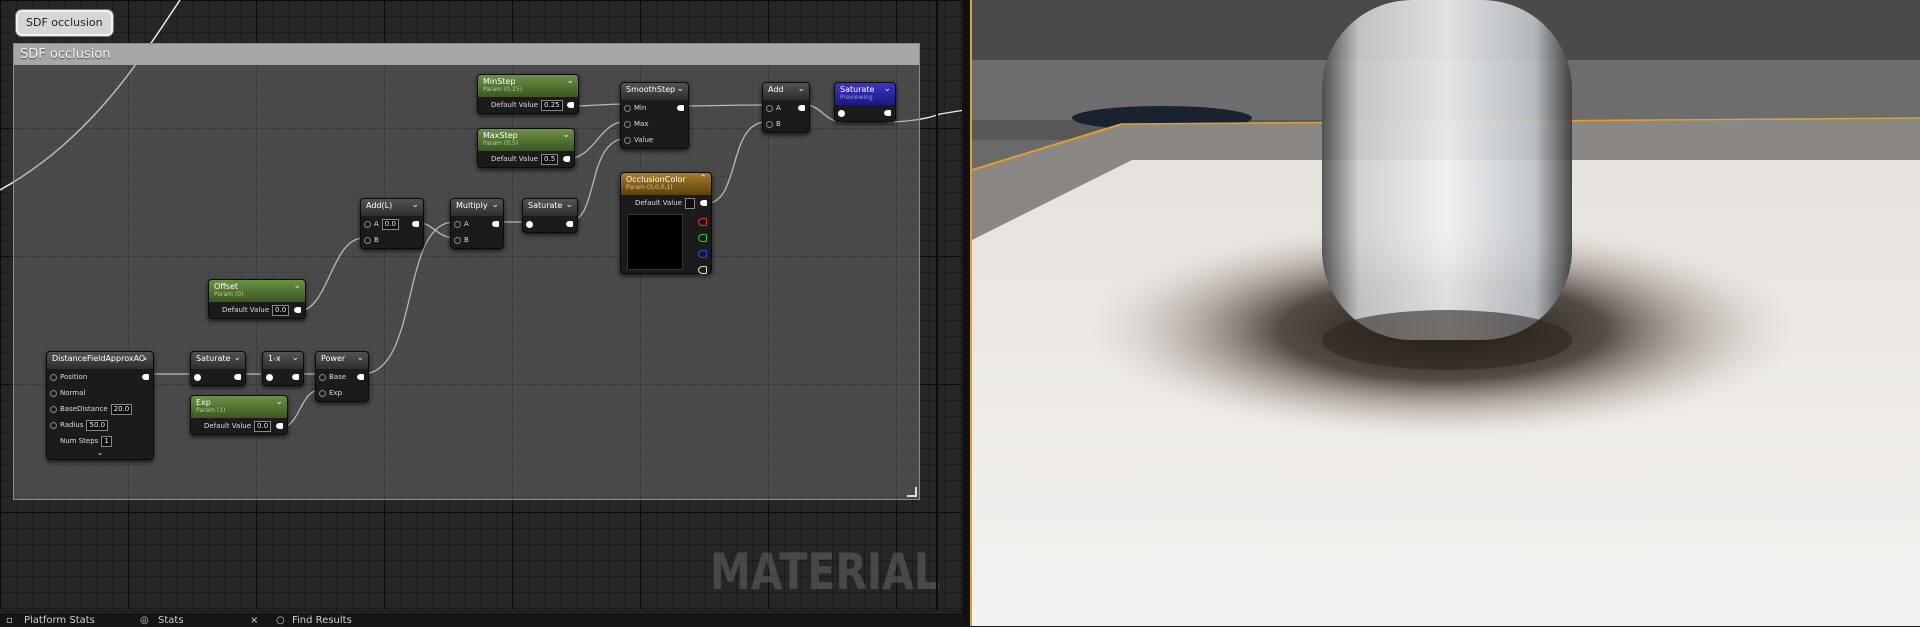 The width and height of the screenshot is (1920, 627). What do you see at coordinates (502, 89) in the screenshot?
I see `node-subtitle: Param (0.25)` at bounding box center [502, 89].